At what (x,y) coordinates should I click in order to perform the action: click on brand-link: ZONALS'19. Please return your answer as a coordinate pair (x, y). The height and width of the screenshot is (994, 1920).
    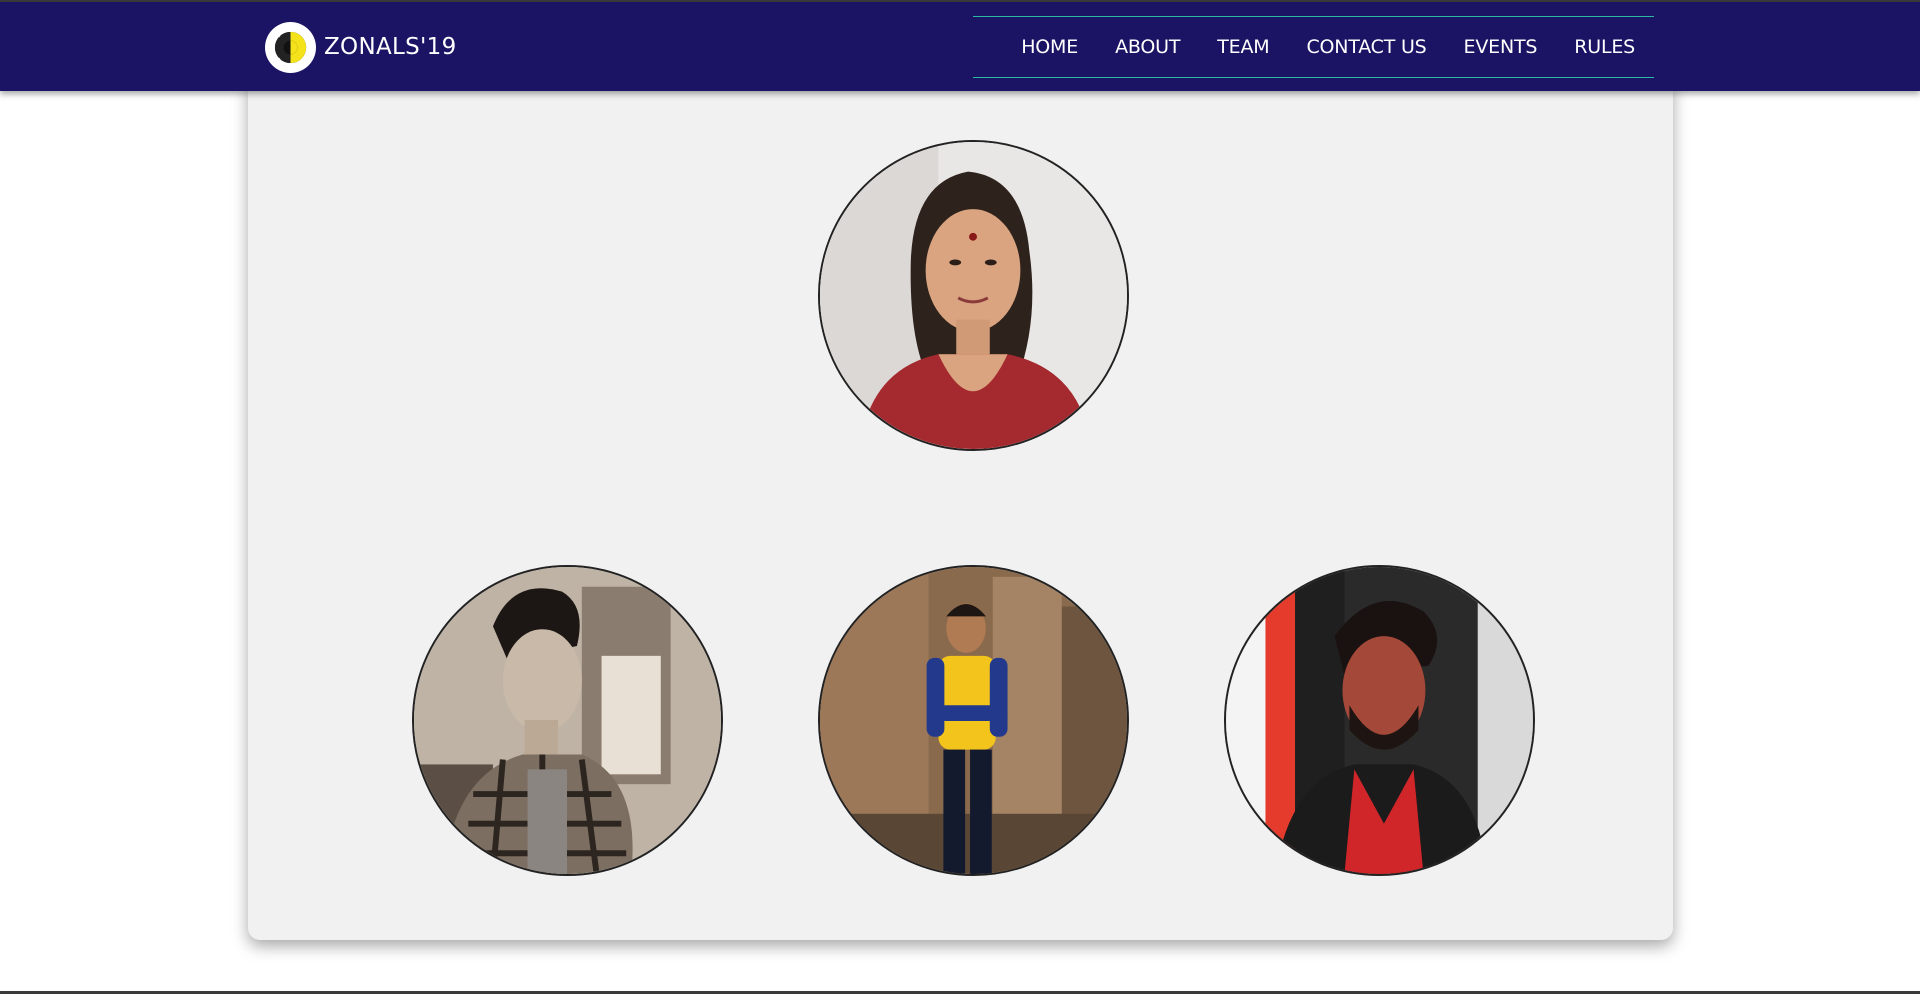
    Looking at the image, I should click on (361, 47).